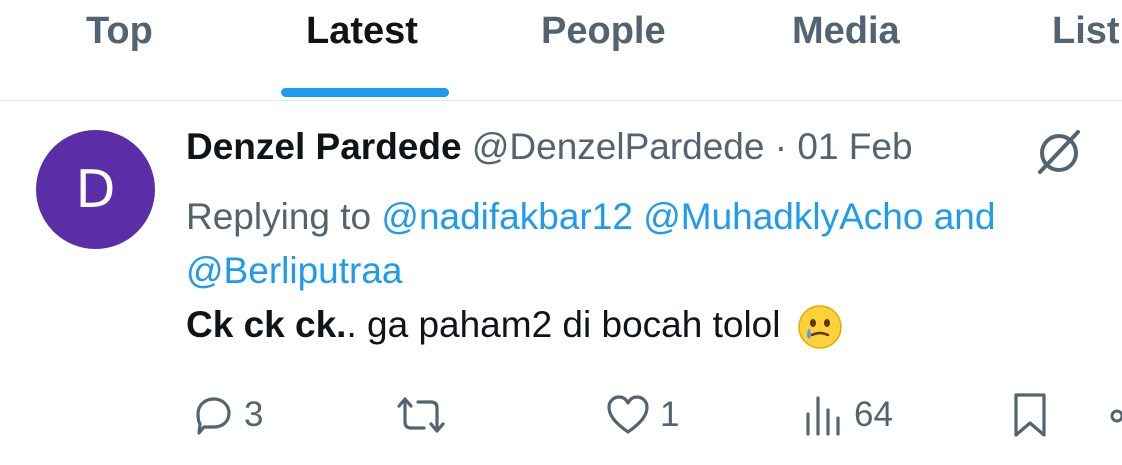 The height and width of the screenshot is (465, 1122). I want to click on replying-prefix: Replying to, so click(279, 216).